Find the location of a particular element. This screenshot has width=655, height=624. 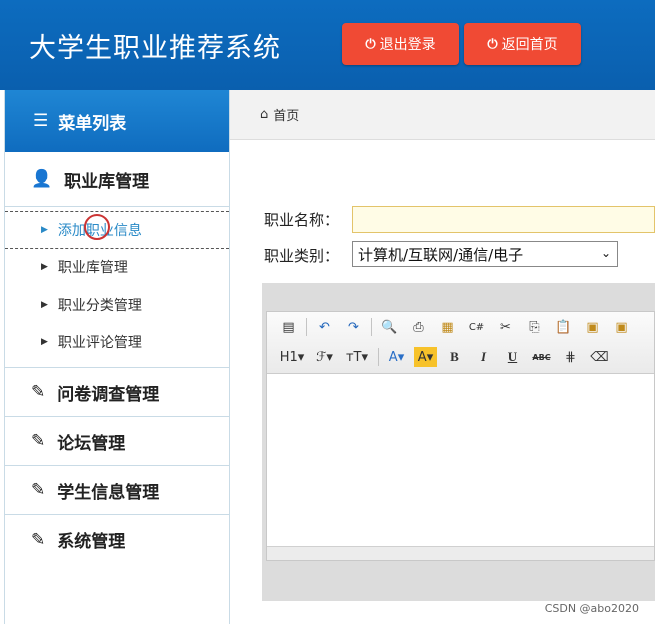

sidebar-section-label: 系统管理 is located at coordinates (91, 542).